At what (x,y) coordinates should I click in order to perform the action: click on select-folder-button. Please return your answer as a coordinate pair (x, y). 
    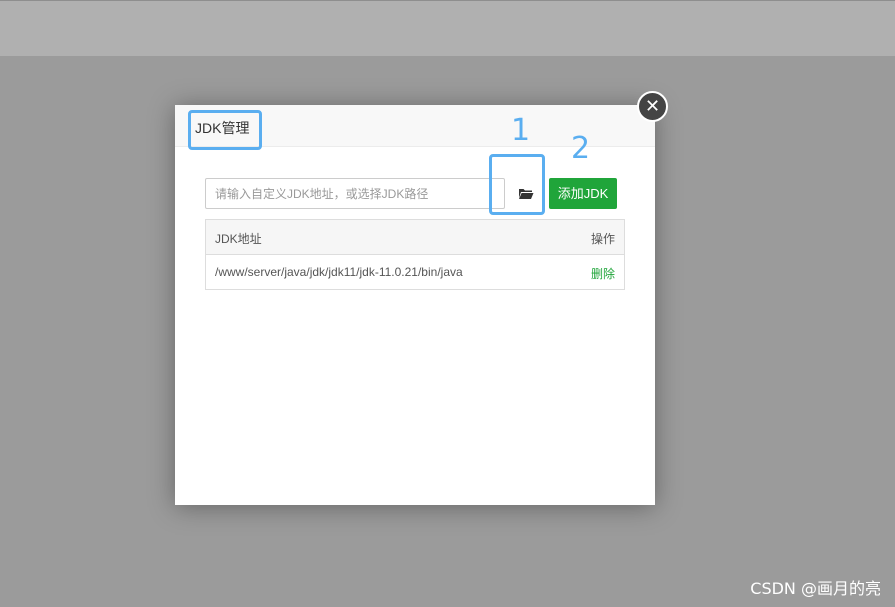
    Looking at the image, I should click on (526, 193).